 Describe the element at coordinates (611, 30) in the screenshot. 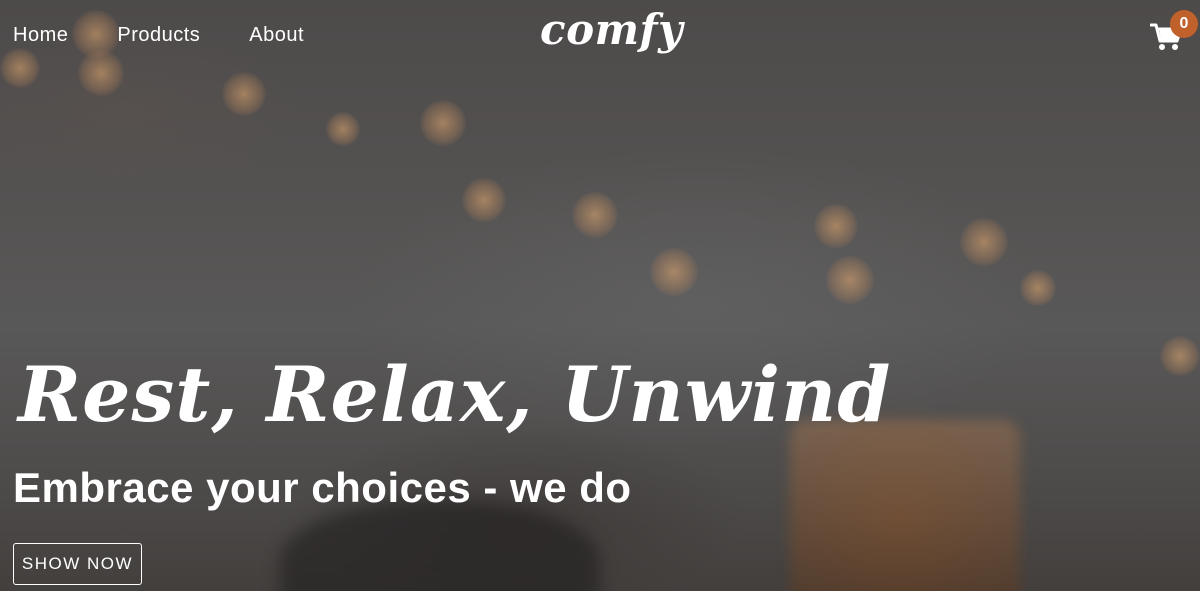

I see `brand-logo: comfy` at that location.